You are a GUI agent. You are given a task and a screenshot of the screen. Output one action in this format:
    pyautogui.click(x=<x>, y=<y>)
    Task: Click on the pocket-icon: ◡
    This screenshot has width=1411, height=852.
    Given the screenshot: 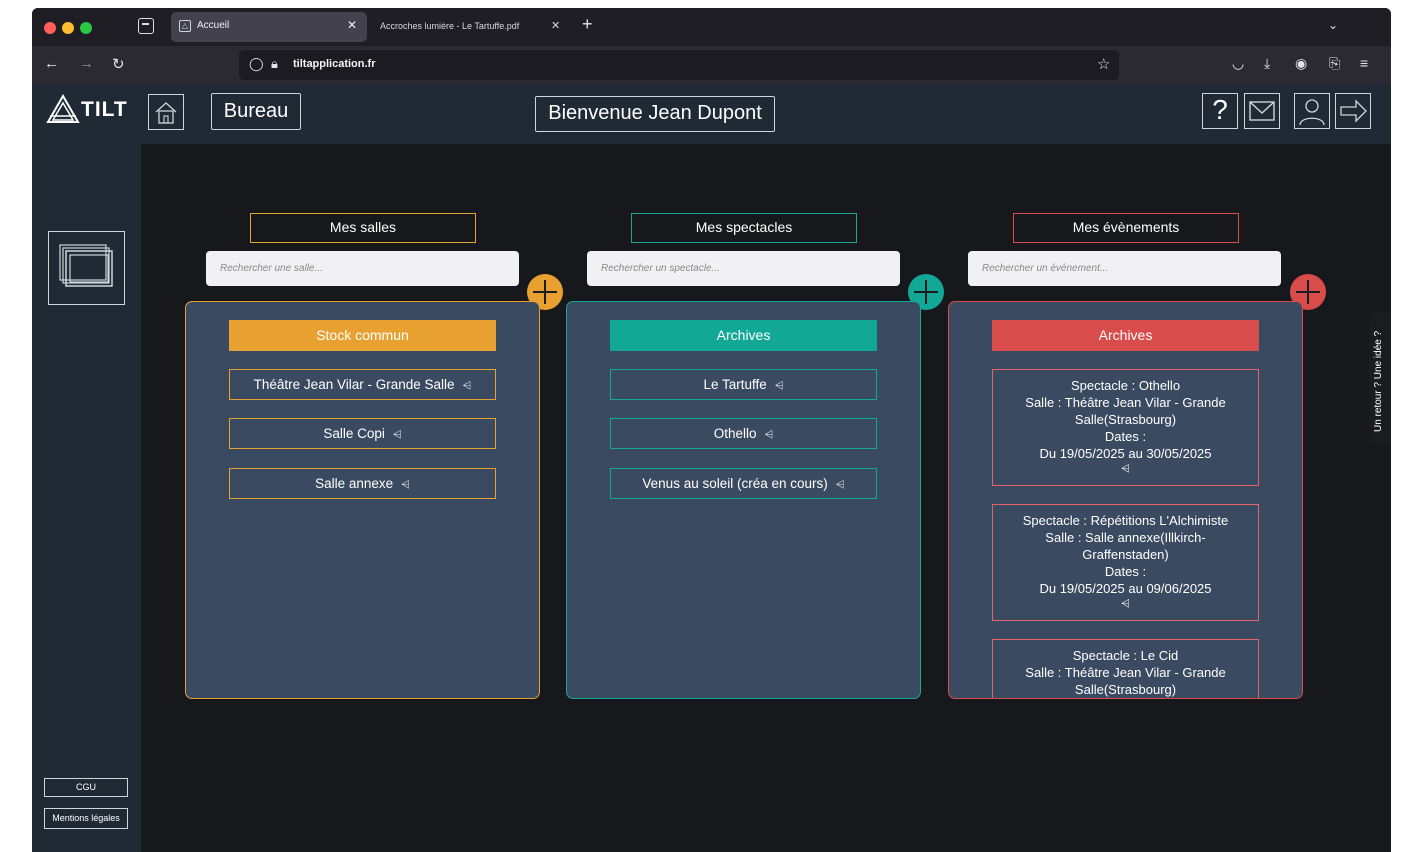 What is the action you would take?
    pyautogui.click(x=1238, y=63)
    